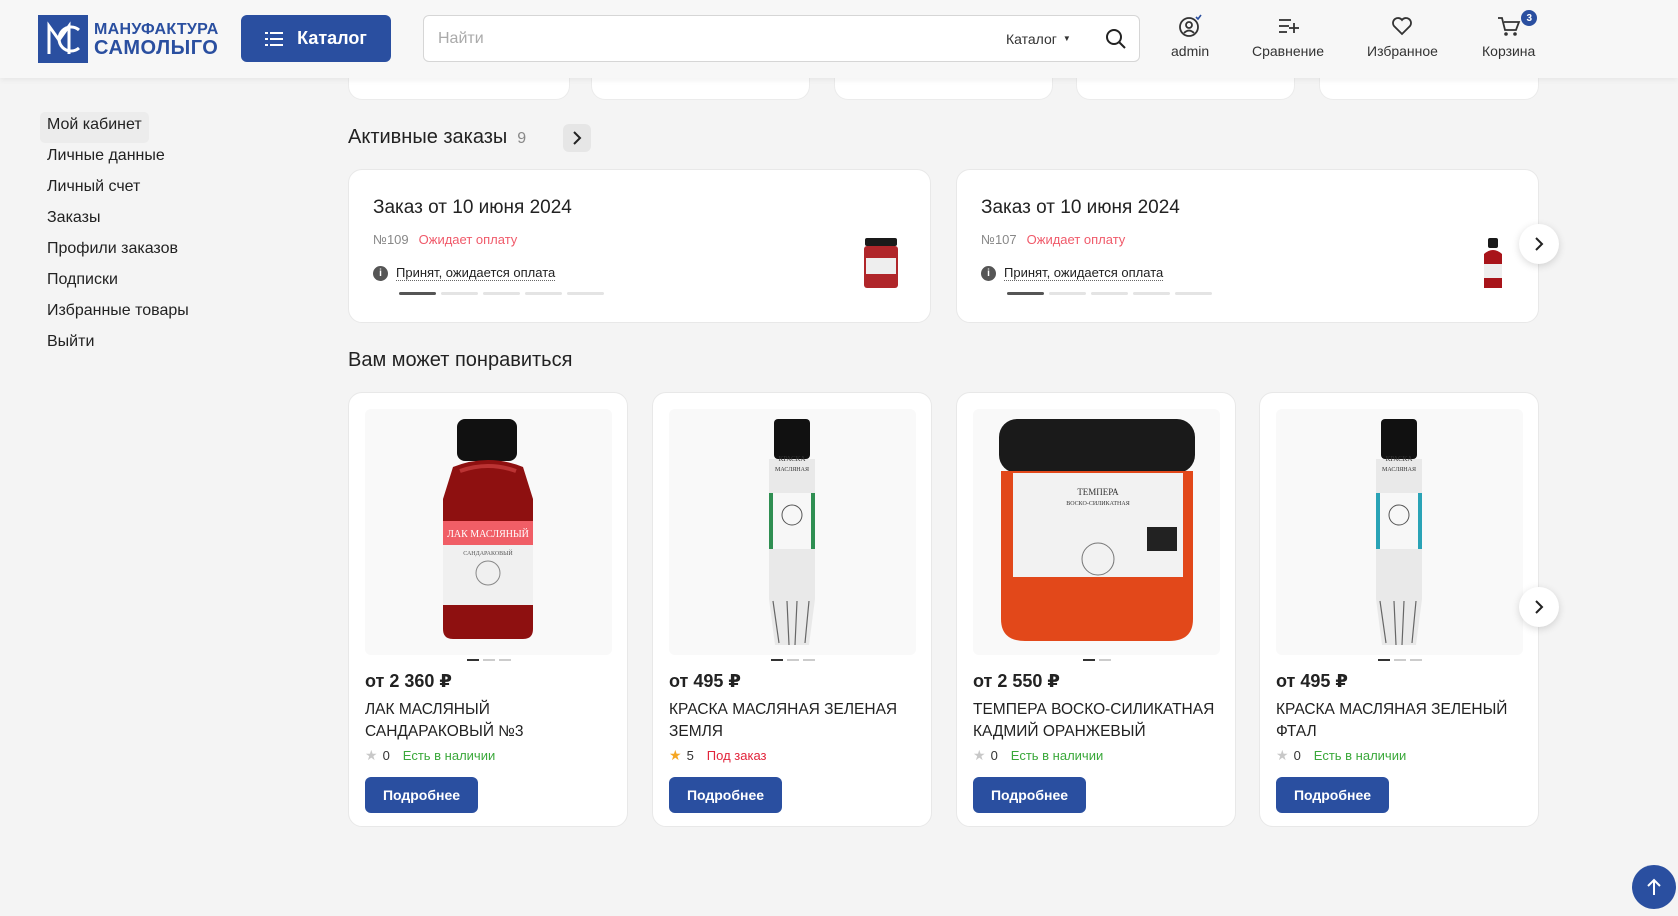  I want to click on compare-icon, so click(1288, 26).